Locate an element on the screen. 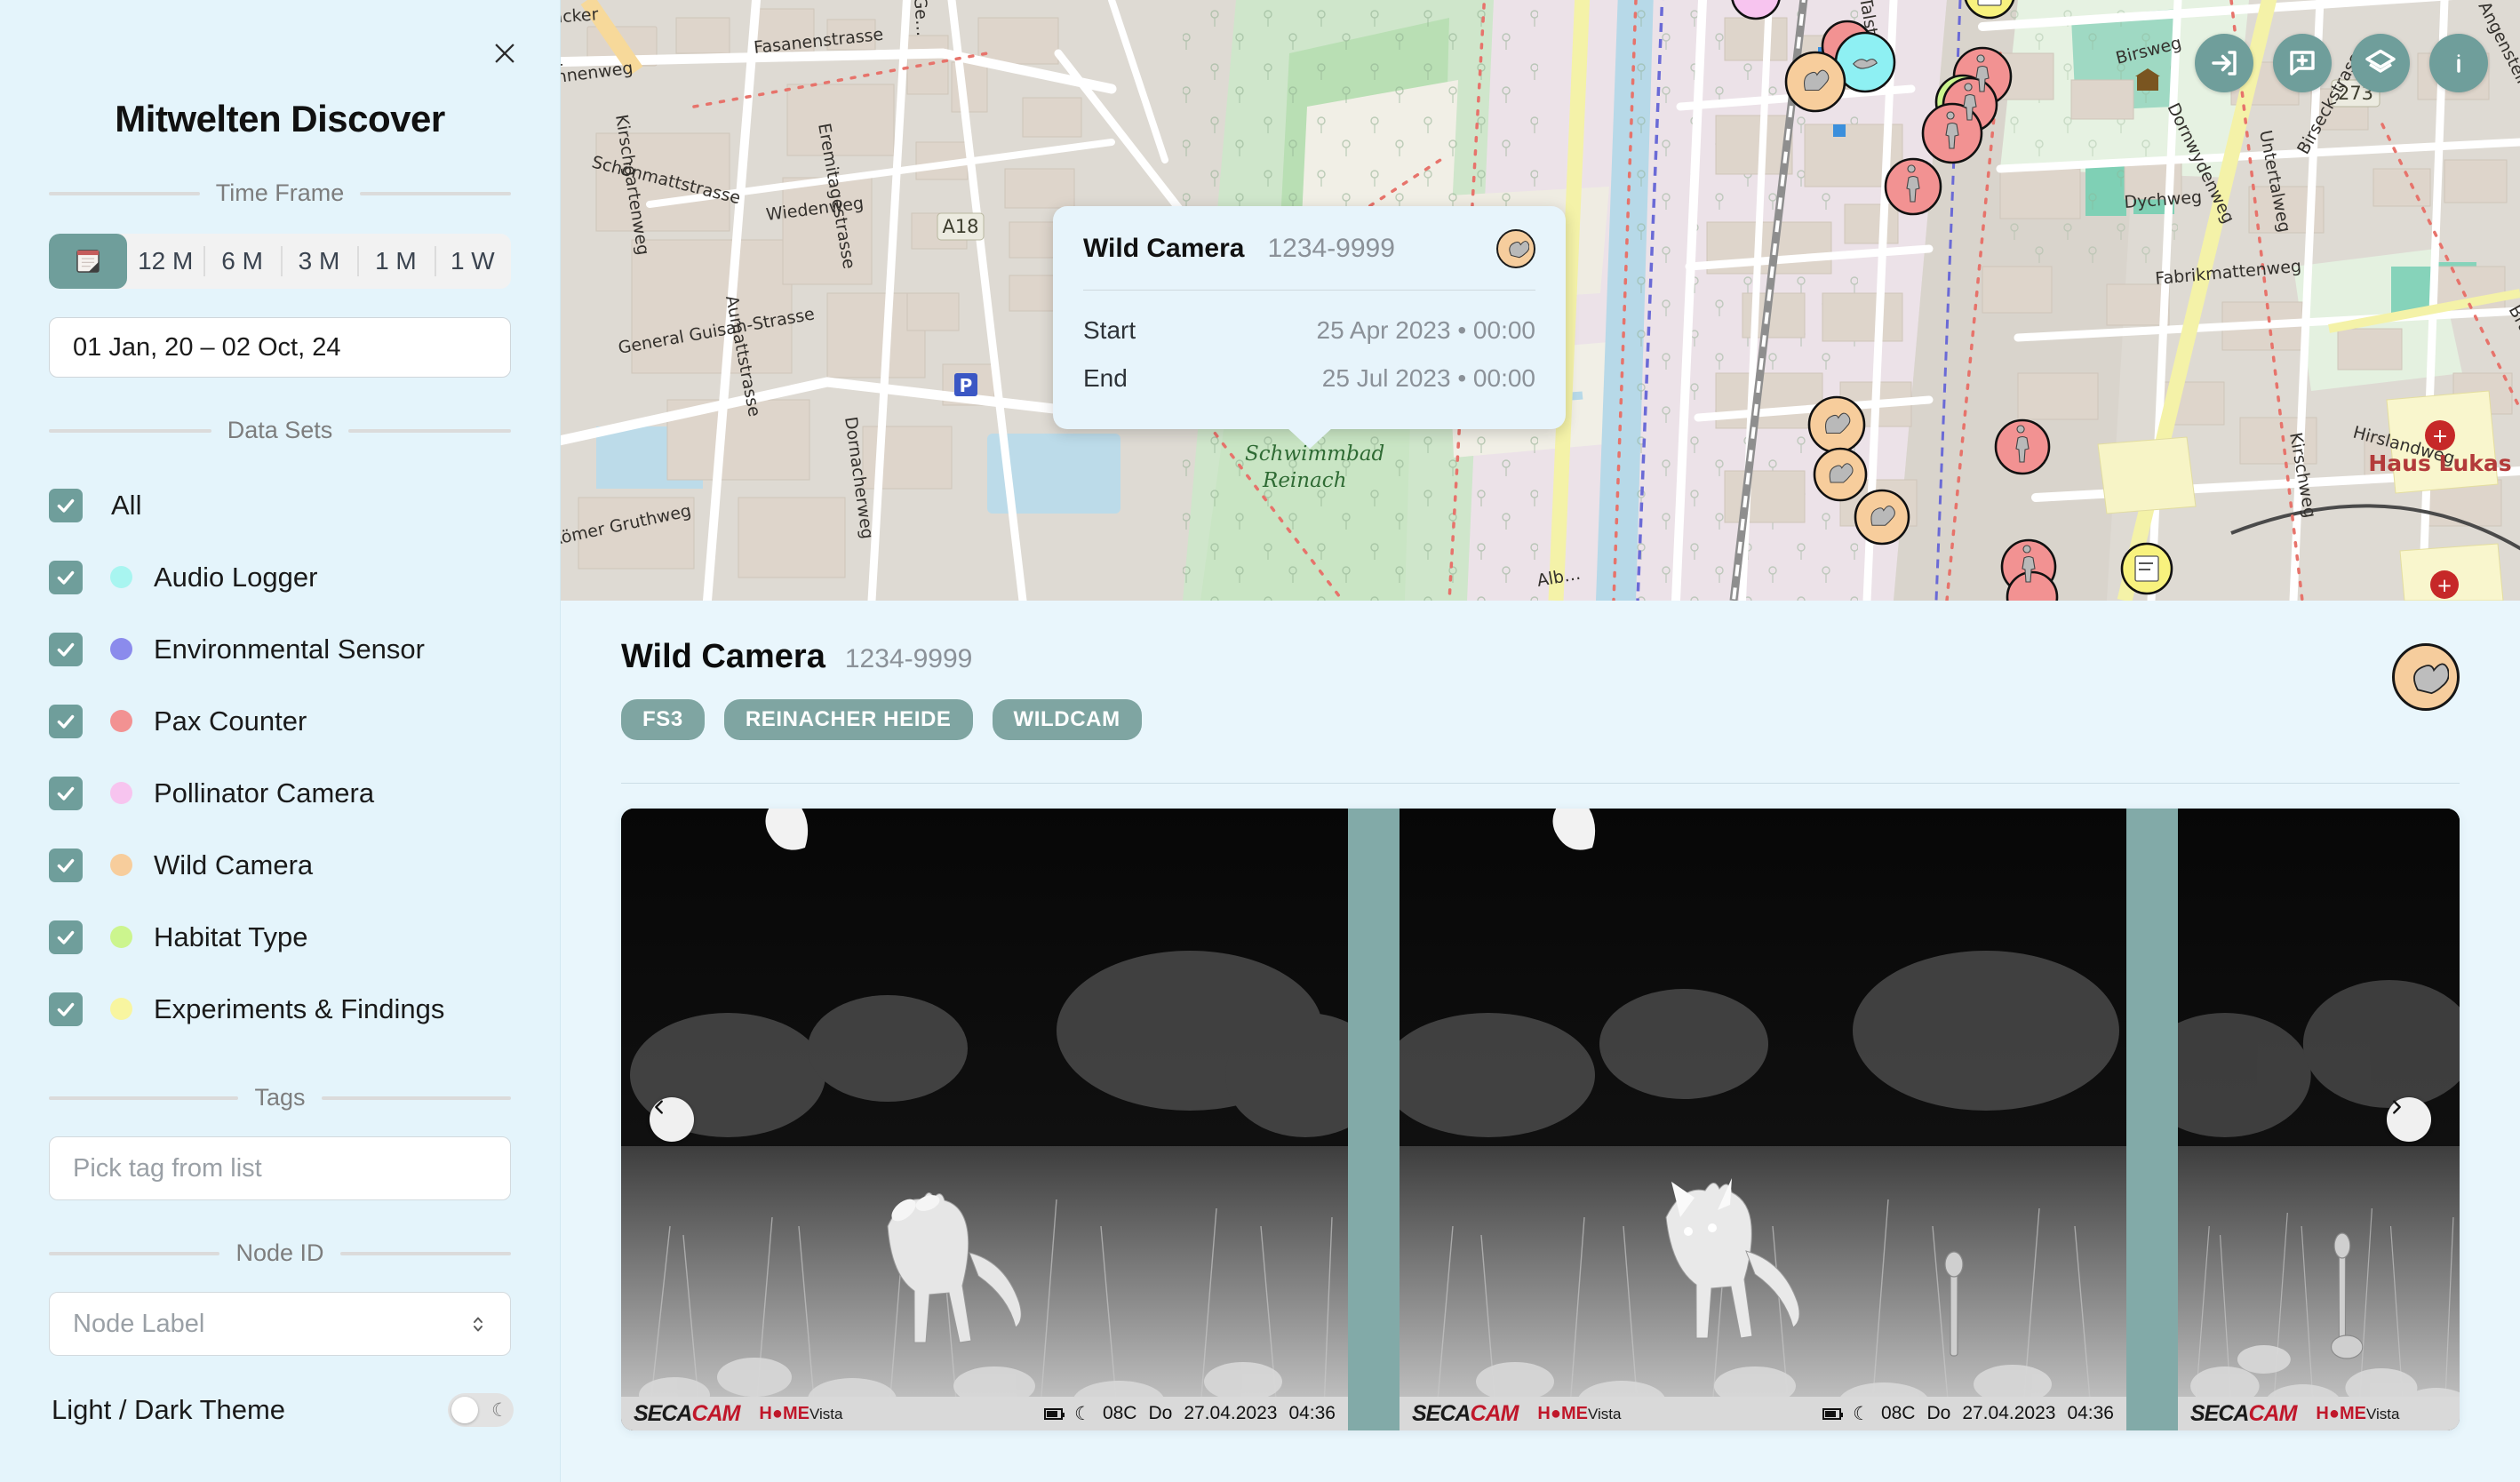 The width and height of the screenshot is (2520, 1482). carousel-slide: SECACAM H ● ME Vista is located at coordinates (2319, 1119).